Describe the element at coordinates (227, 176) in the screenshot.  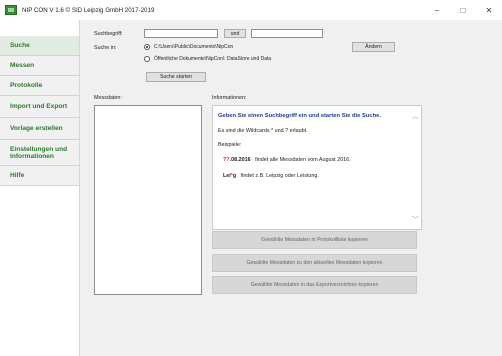
I see `example-2-pre: Lei` at that location.